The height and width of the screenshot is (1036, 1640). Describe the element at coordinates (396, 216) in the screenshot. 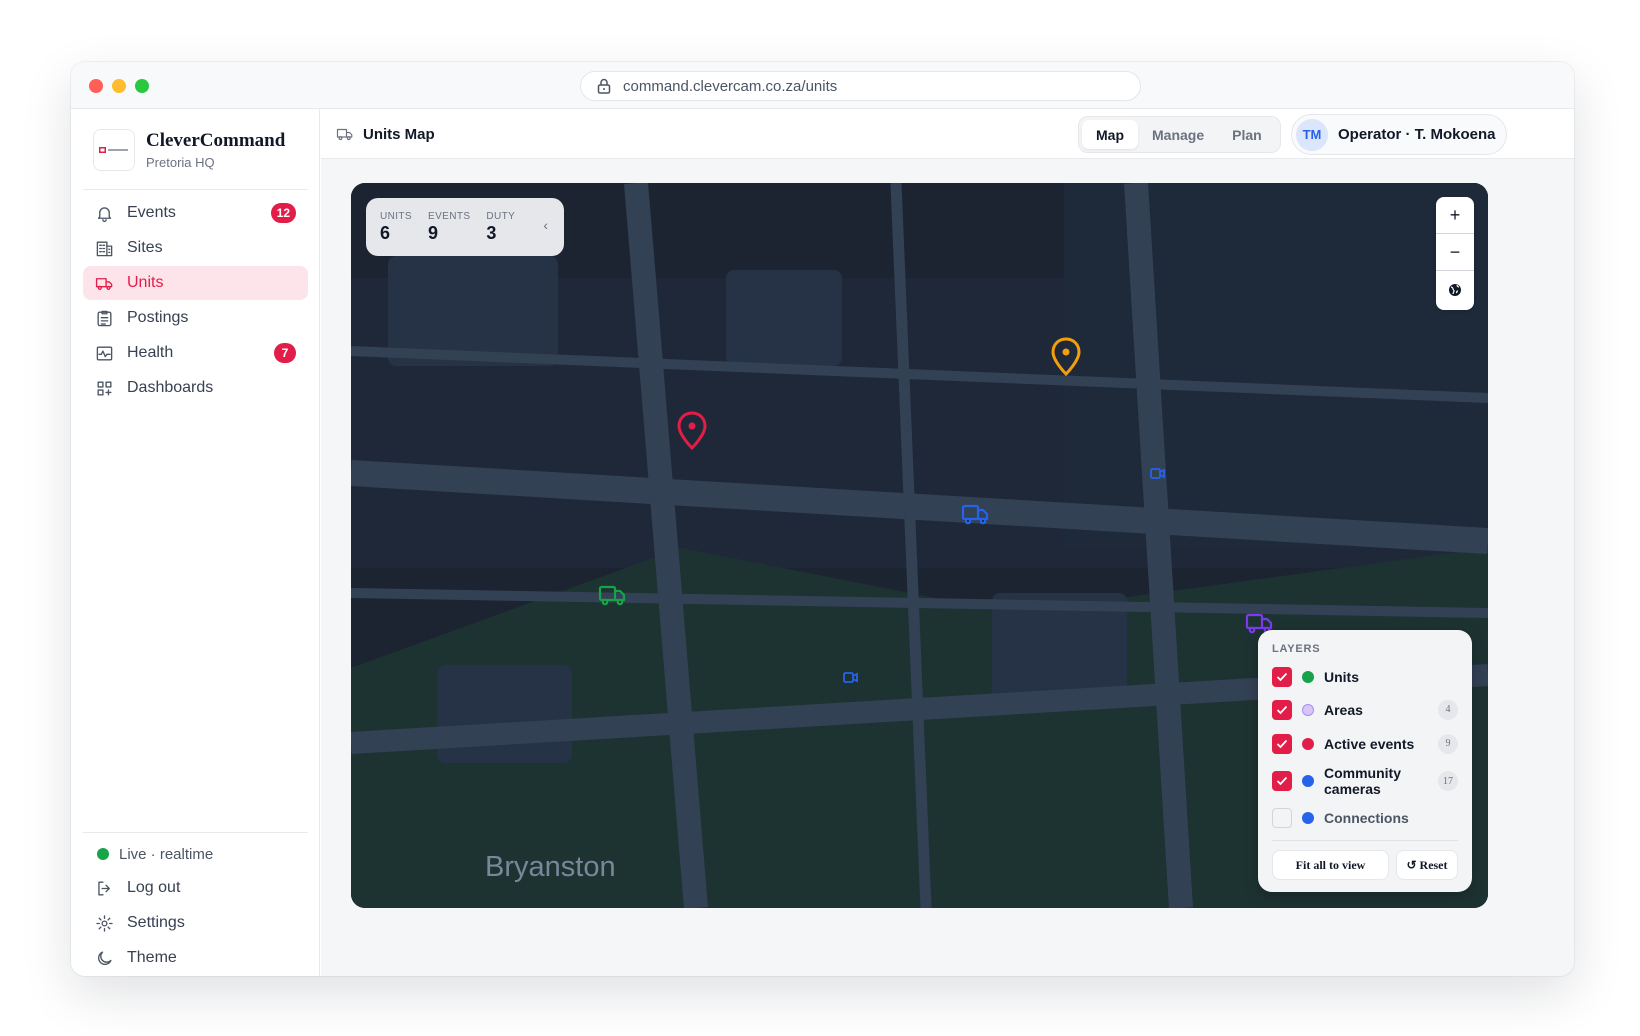

I see `stat-label: UNITS` at that location.